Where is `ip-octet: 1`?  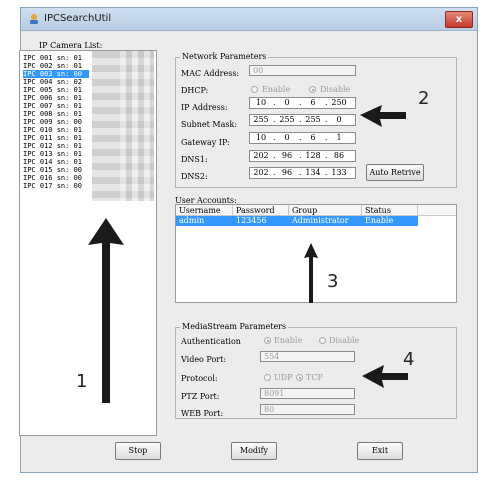
ip-octet: 1 is located at coordinates (339, 138).